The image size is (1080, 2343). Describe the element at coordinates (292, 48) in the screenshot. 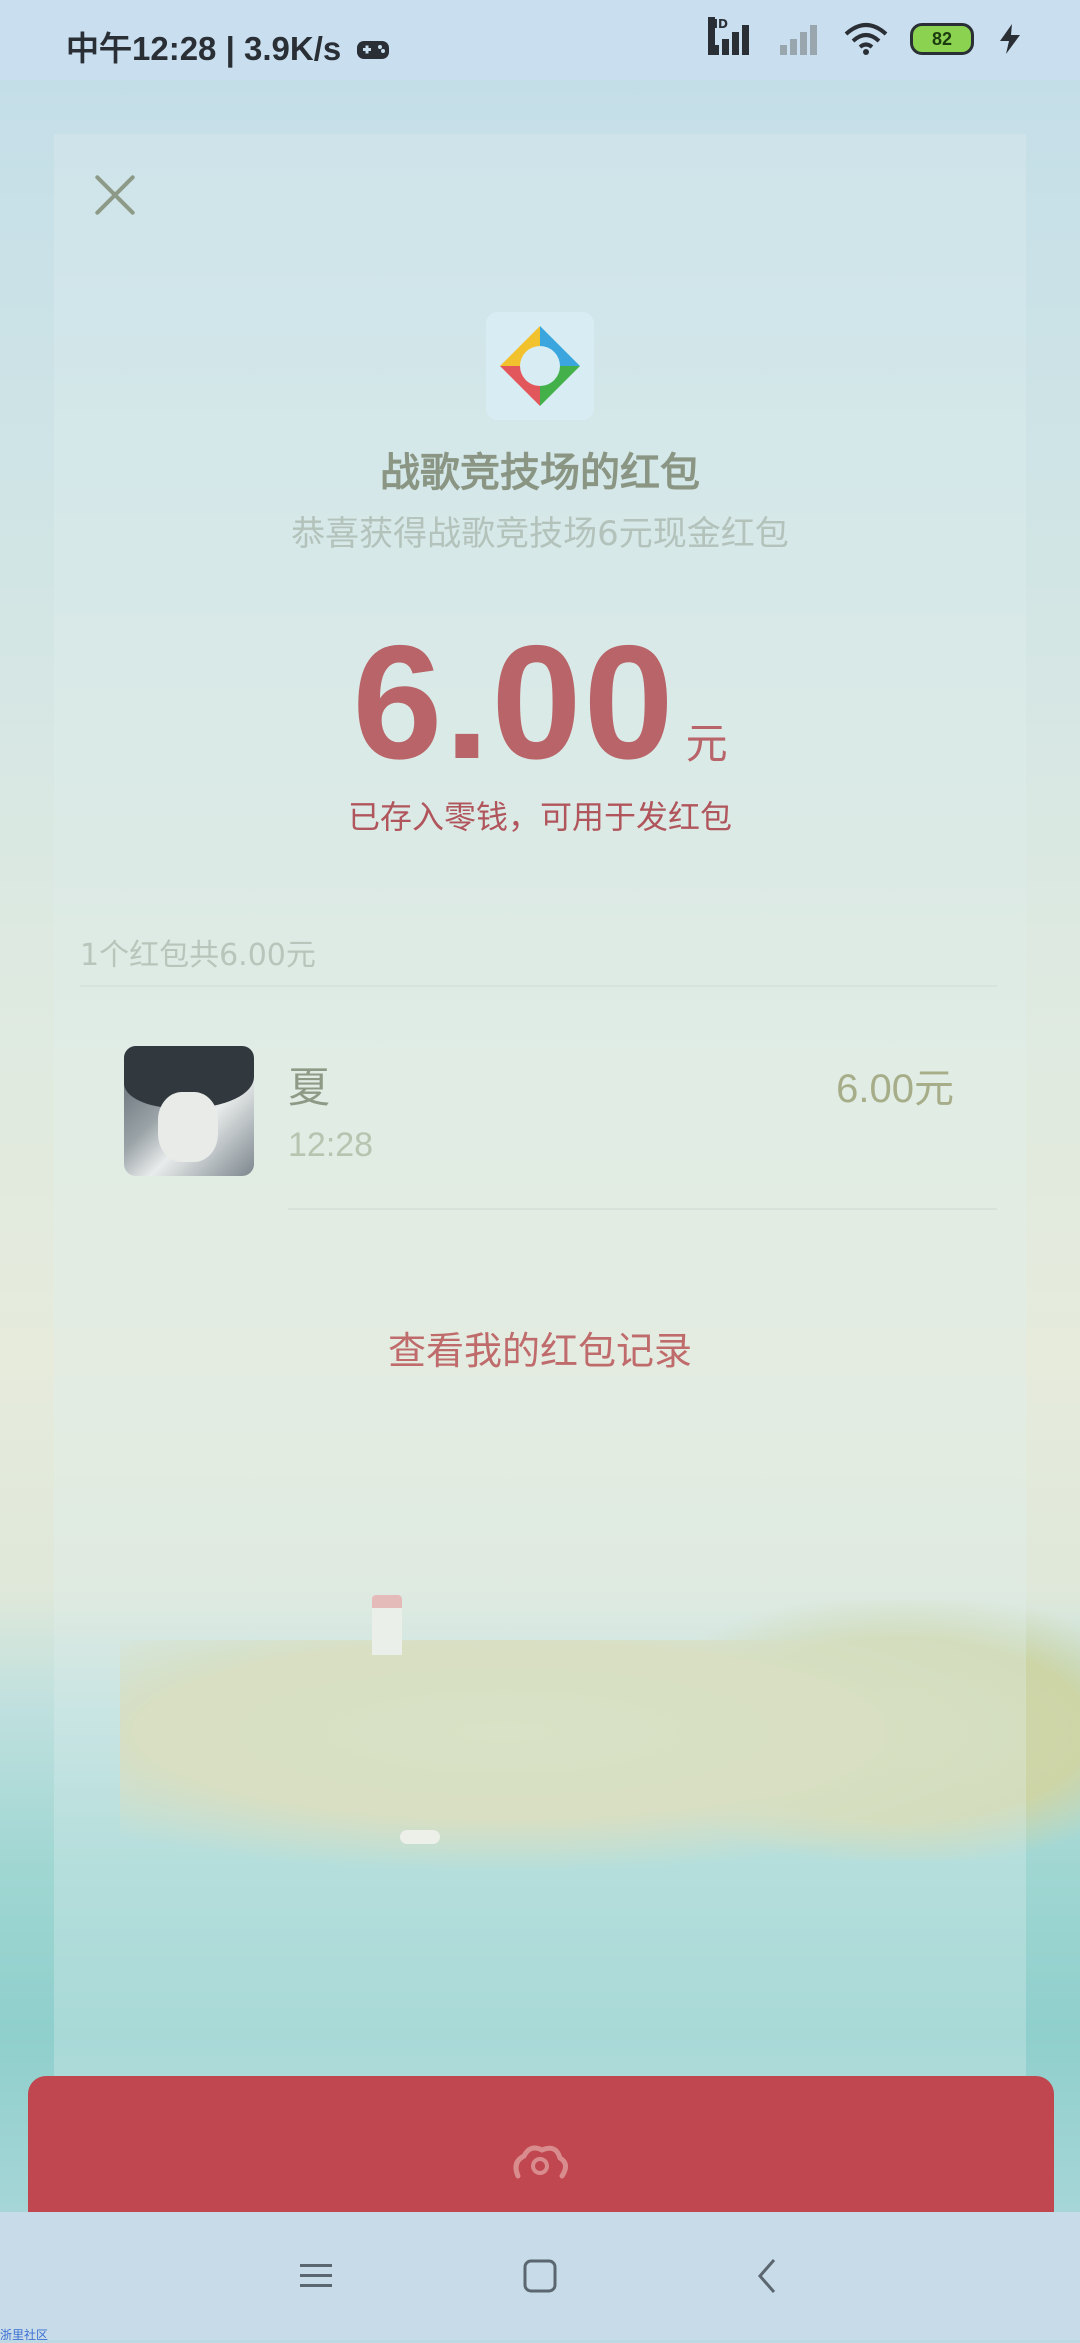

I see `network-speed: 3.9K/s` at that location.